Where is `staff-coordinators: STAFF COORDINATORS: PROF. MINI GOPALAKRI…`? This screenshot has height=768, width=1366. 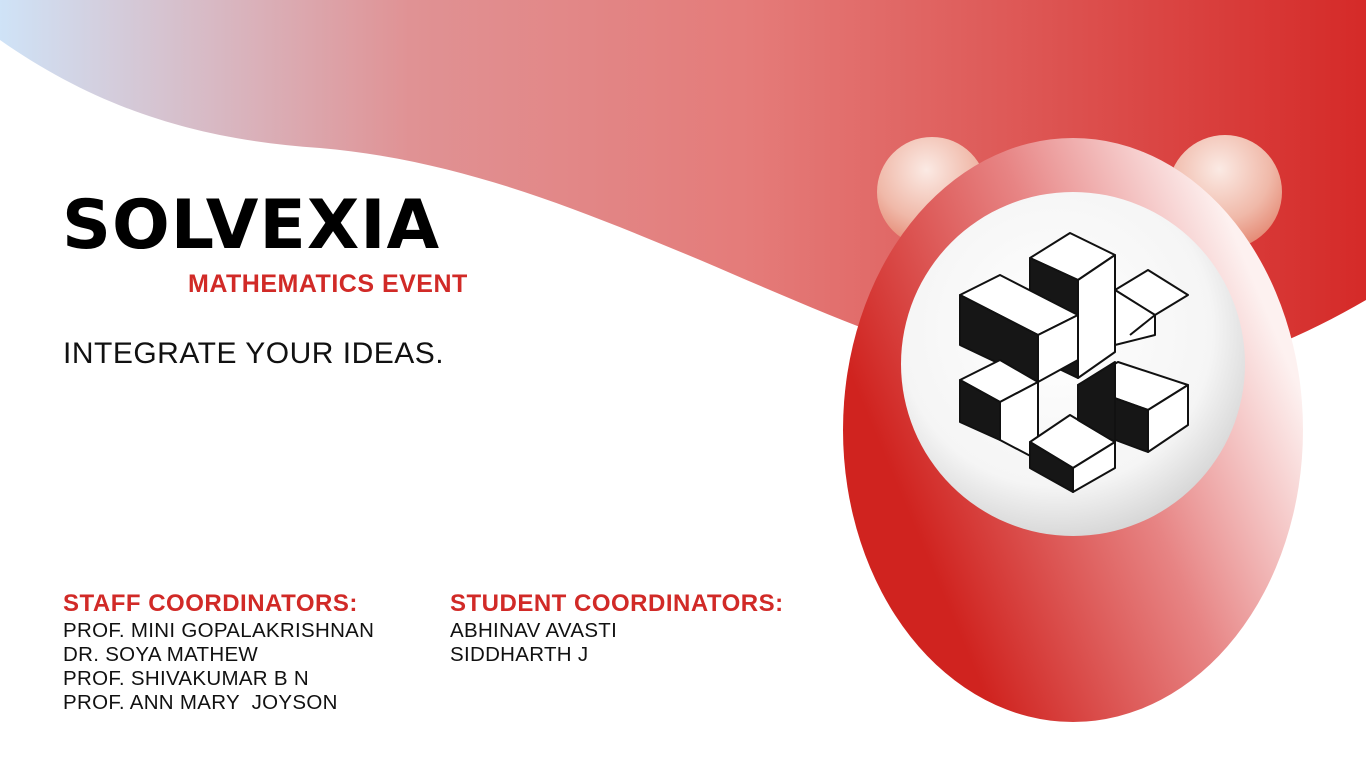 staff-coordinators: STAFF COORDINATORS: PROF. MINI GOPALAKRI… is located at coordinates (218, 652).